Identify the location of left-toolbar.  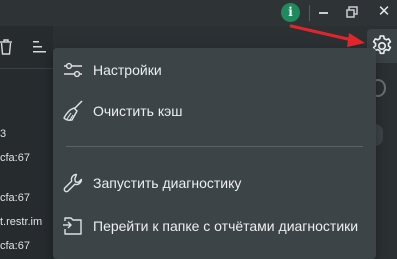
(26, 47).